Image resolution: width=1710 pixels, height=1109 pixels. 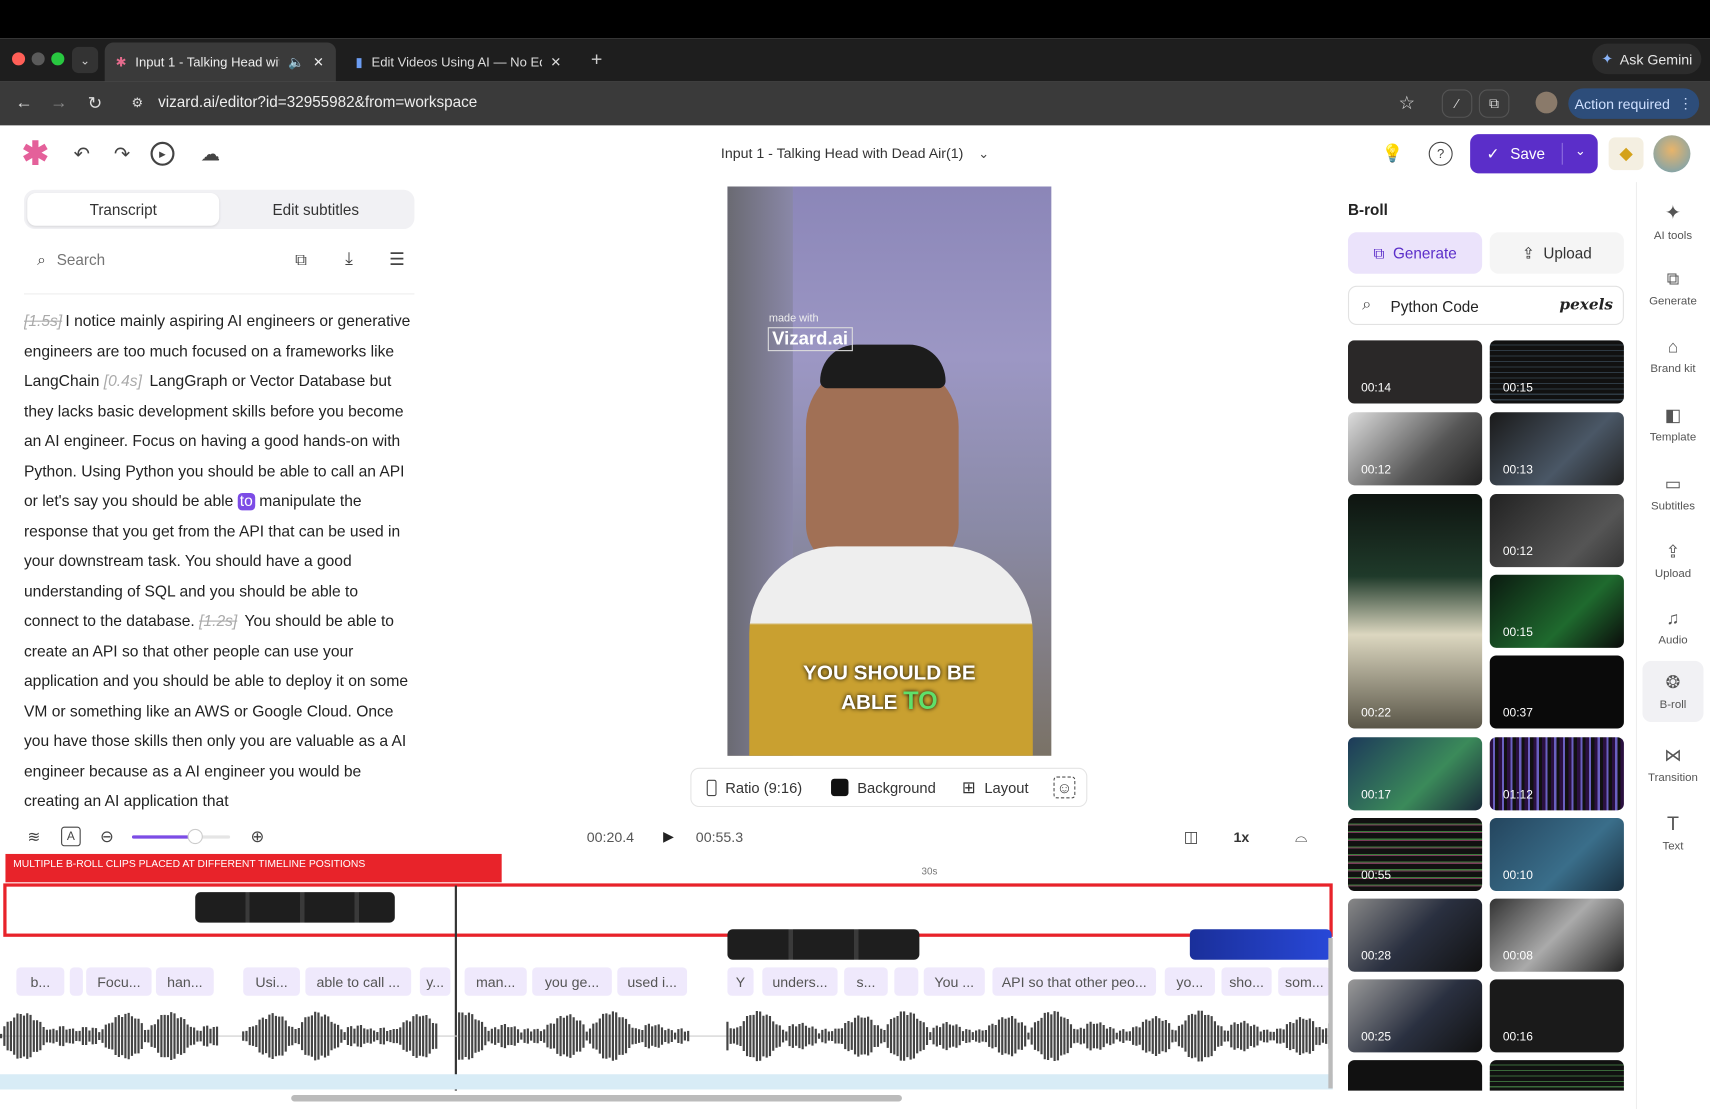 What do you see at coordinates (1626, 154) in the screenshot?
I see `premium-diamond-icon: ◆` at bounding box center [1626, 154].